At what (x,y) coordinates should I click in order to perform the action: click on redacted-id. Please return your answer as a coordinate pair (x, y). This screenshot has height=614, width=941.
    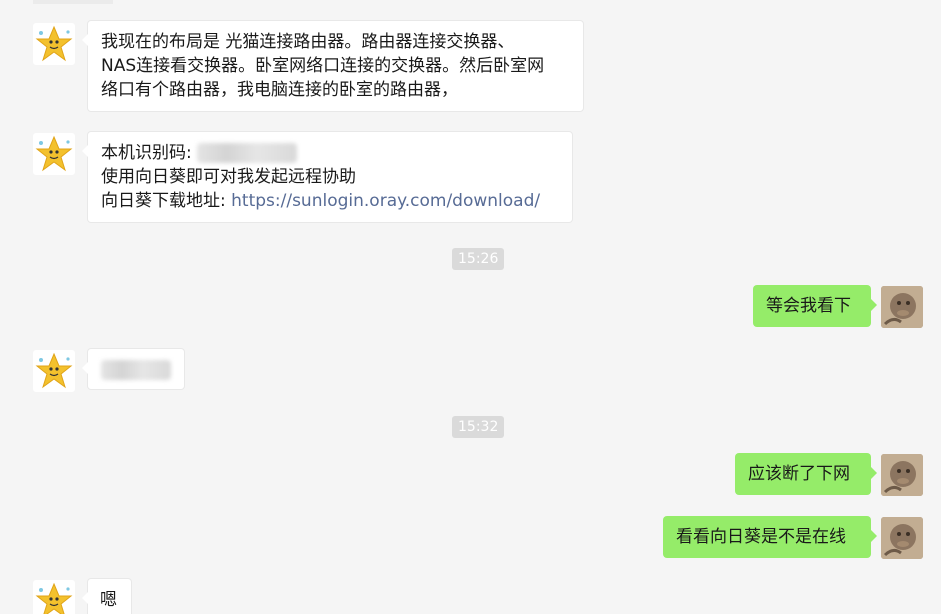
    Looking at the image, I should click on (247, 153).